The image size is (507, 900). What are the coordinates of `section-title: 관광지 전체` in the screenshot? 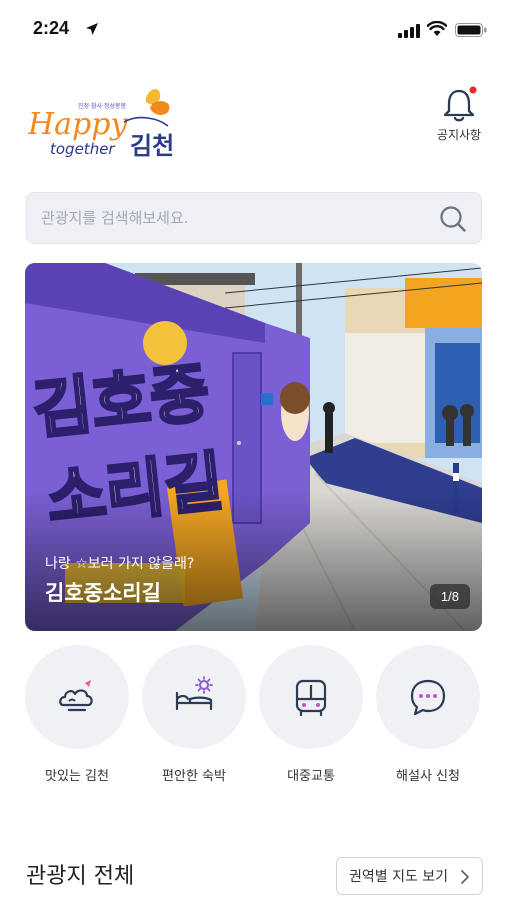 It's located at (80, 876).